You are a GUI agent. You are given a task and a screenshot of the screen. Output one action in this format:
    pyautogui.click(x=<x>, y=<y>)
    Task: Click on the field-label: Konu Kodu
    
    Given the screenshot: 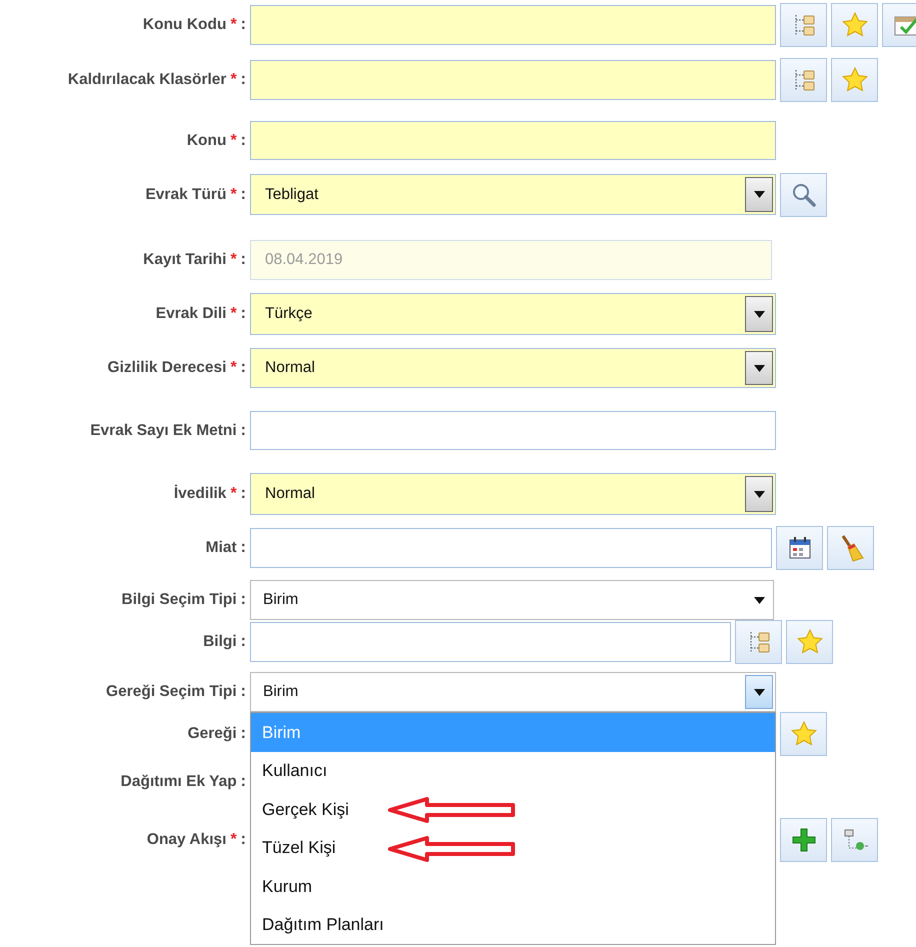 What is the action you would take?
    pyautogui.click(x=184, y=25)
    